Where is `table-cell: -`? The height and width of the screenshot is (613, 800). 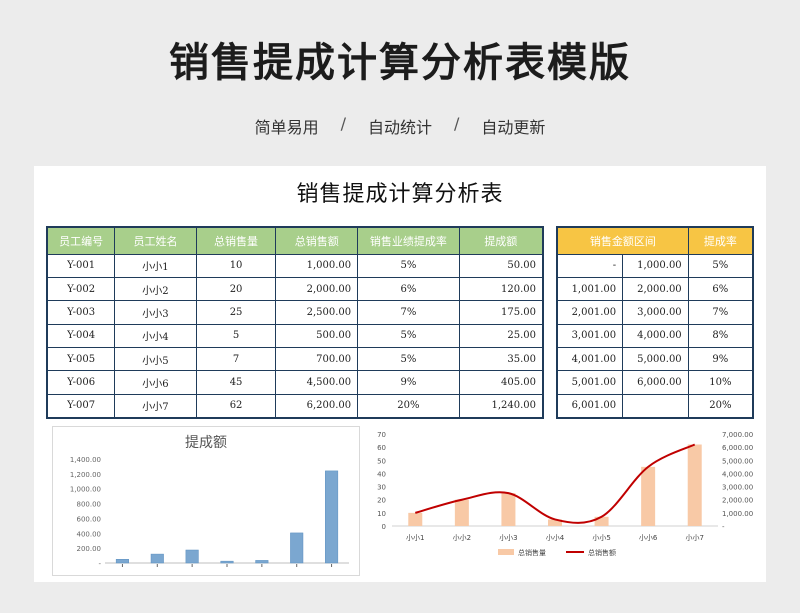
table-cell: - is located at coordinates (590, 265).